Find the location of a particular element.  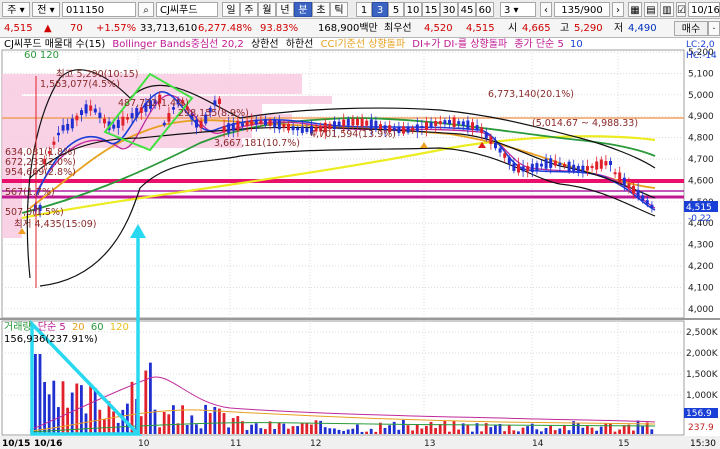

market-label: 전 is located at coordinates (42, 10).